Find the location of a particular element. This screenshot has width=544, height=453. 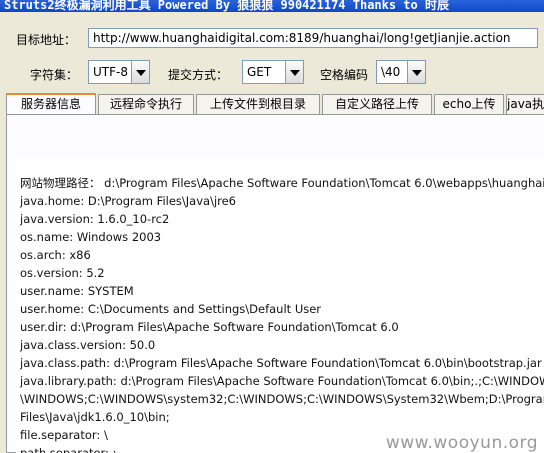

tab-upload-root: 上传文件到根目录 is located at coordinates (258, 104).